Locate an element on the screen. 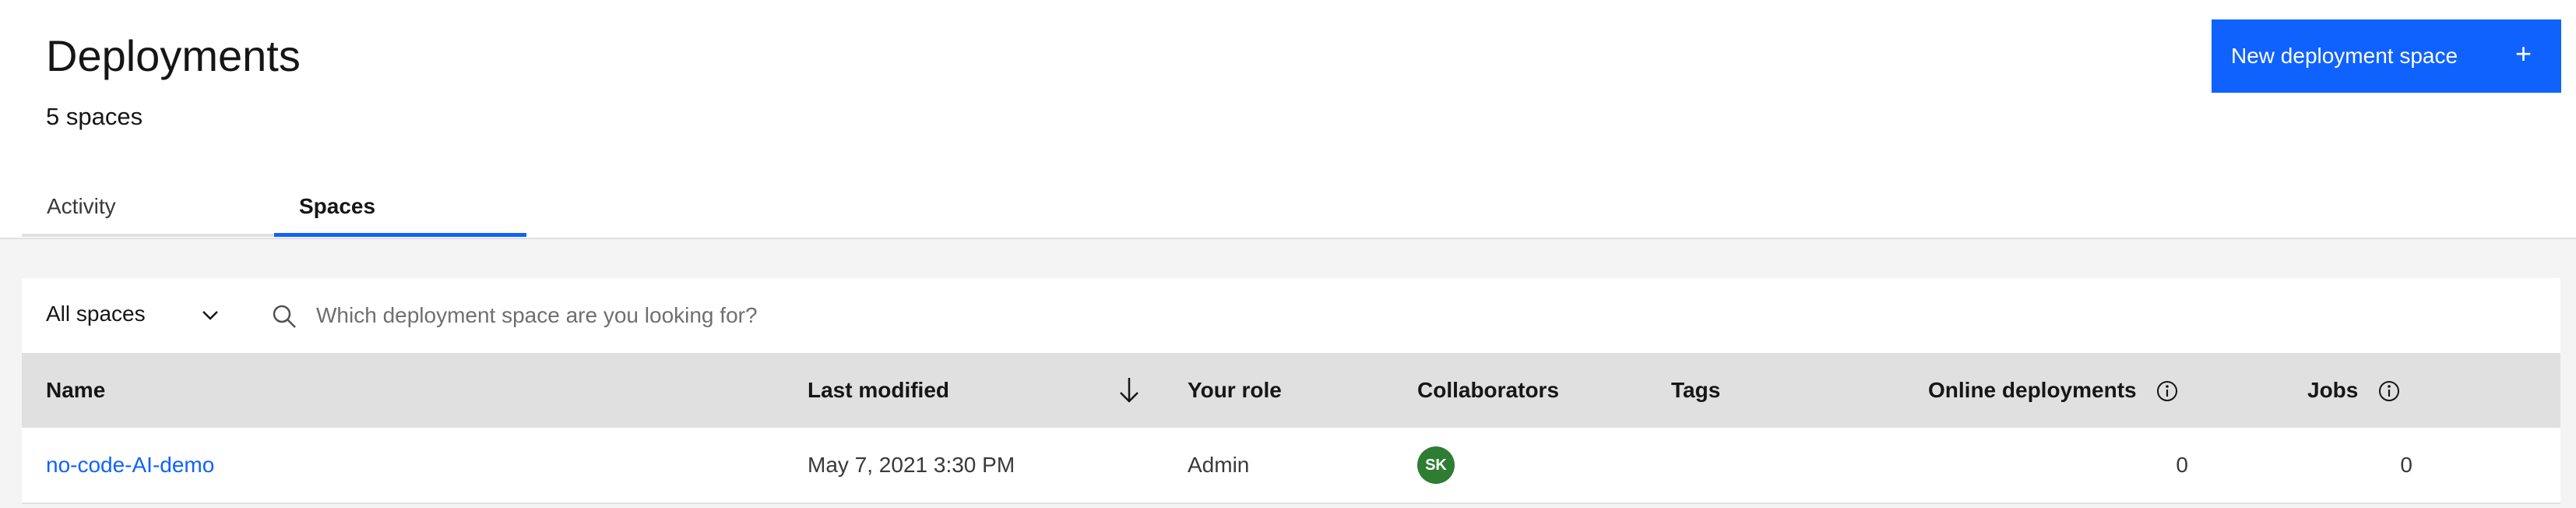 This screenshot has height=508, width=2576. new-deployment-space-button: New deployment space + is located at coordinates (2386, 56).